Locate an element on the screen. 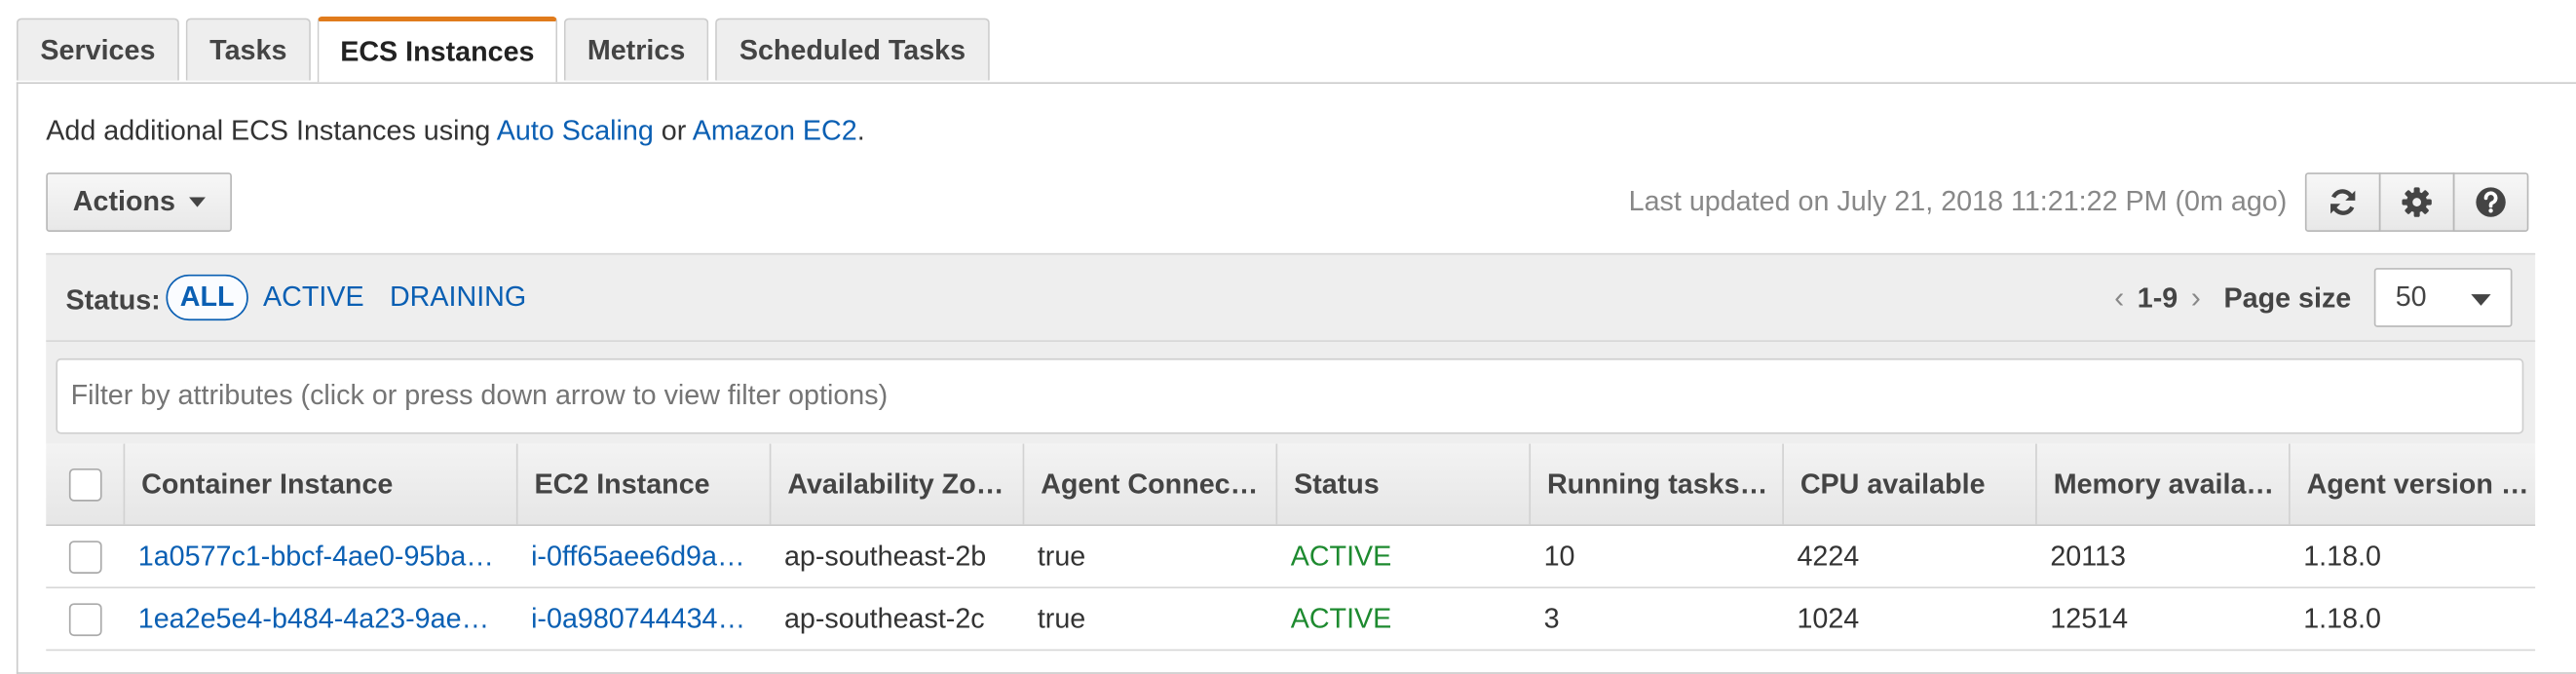 The image size is (2576, 674). help-icon is located at coordinates (2491, 202).